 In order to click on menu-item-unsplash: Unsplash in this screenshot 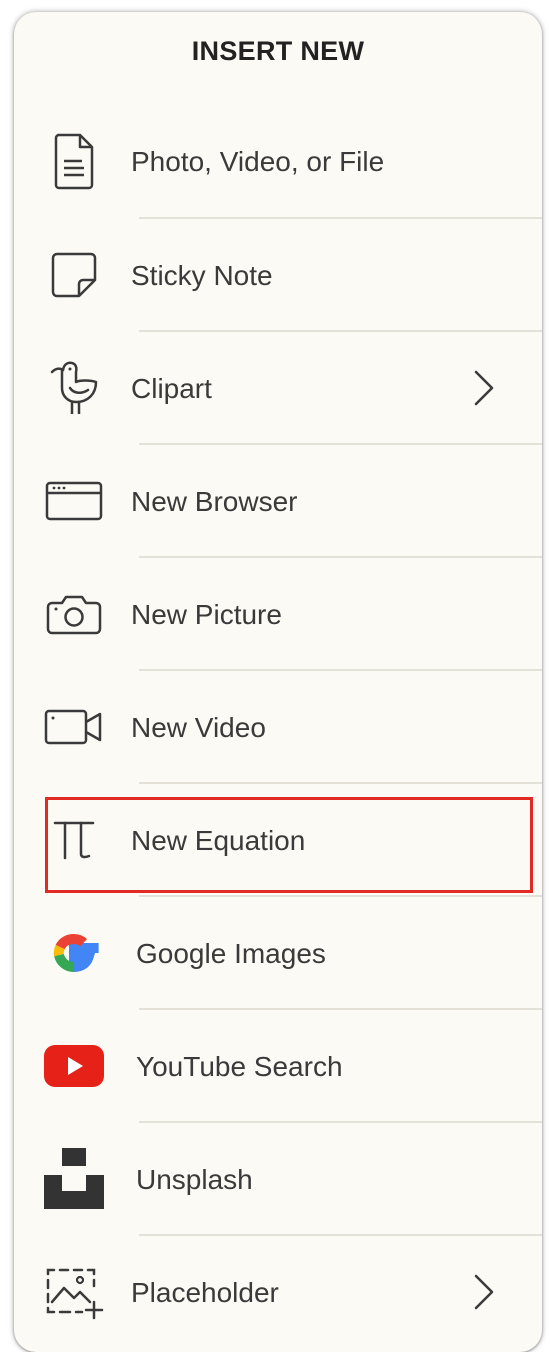, I will do `click(278, 1179)`.